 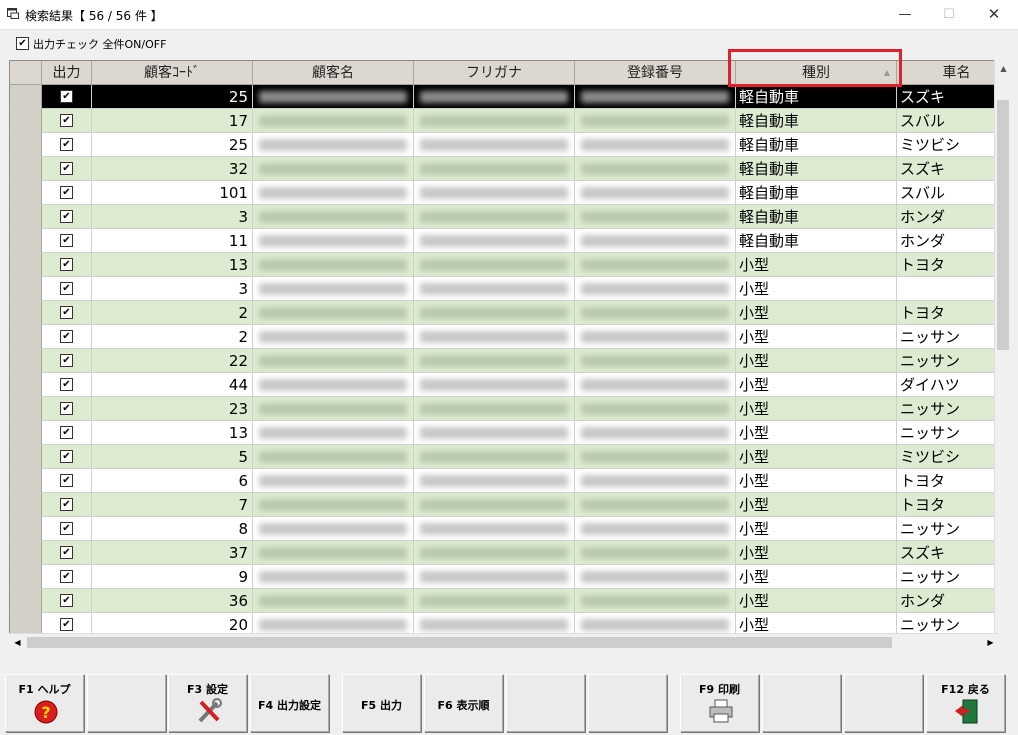 What do you see at coordinates (504, 385) in the screenshot?
I see `table-row: ✔ 44 小型 ダイハツ` at bounding box center [504, 385].